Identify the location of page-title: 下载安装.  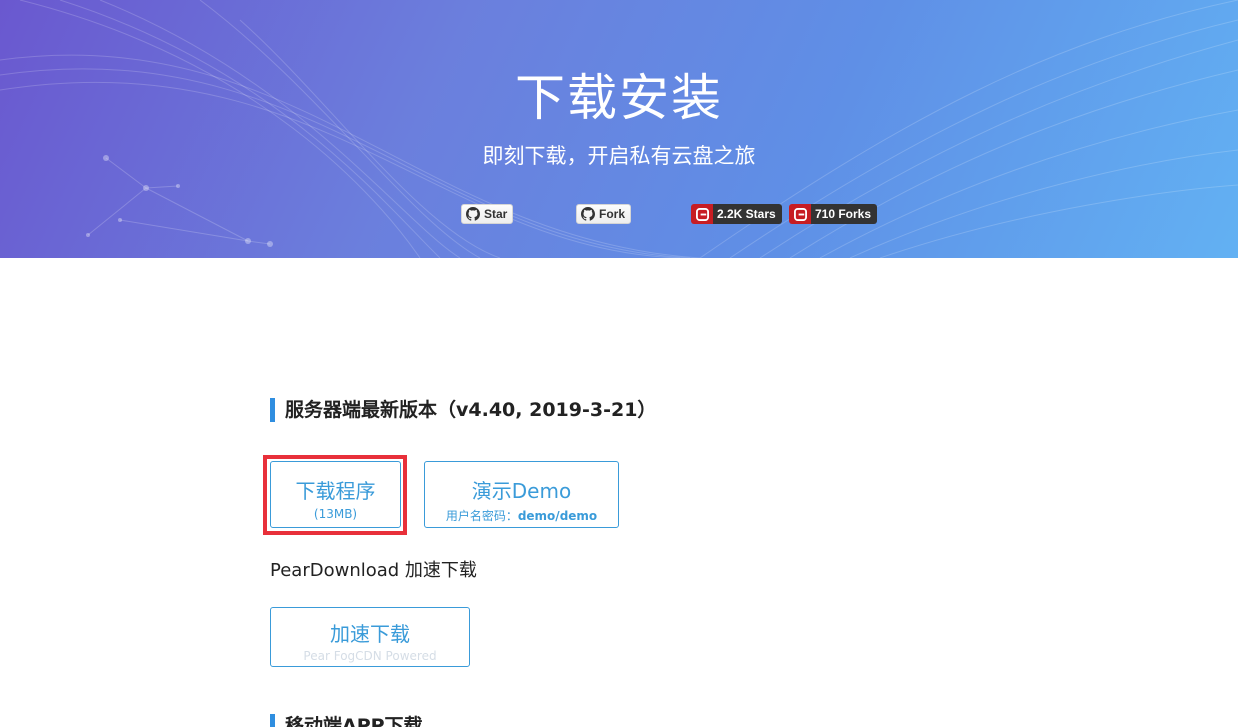
(619, 98).